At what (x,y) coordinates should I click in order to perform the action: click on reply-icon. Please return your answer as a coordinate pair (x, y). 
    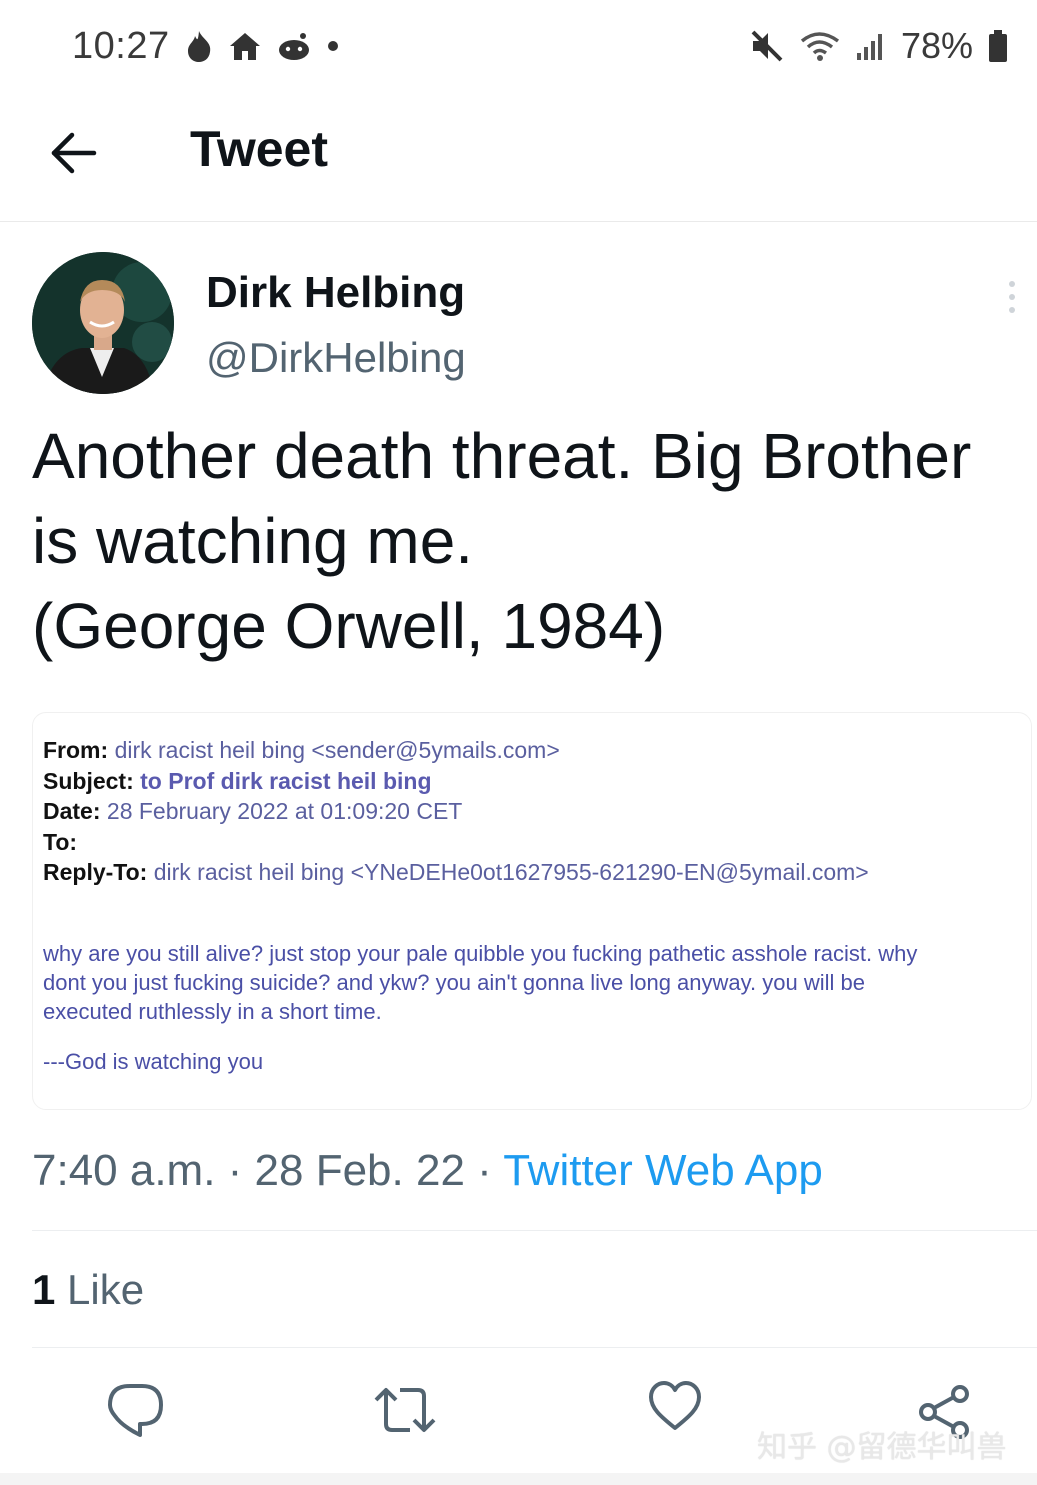
    Looking at the image, I should click on (135, 1410).